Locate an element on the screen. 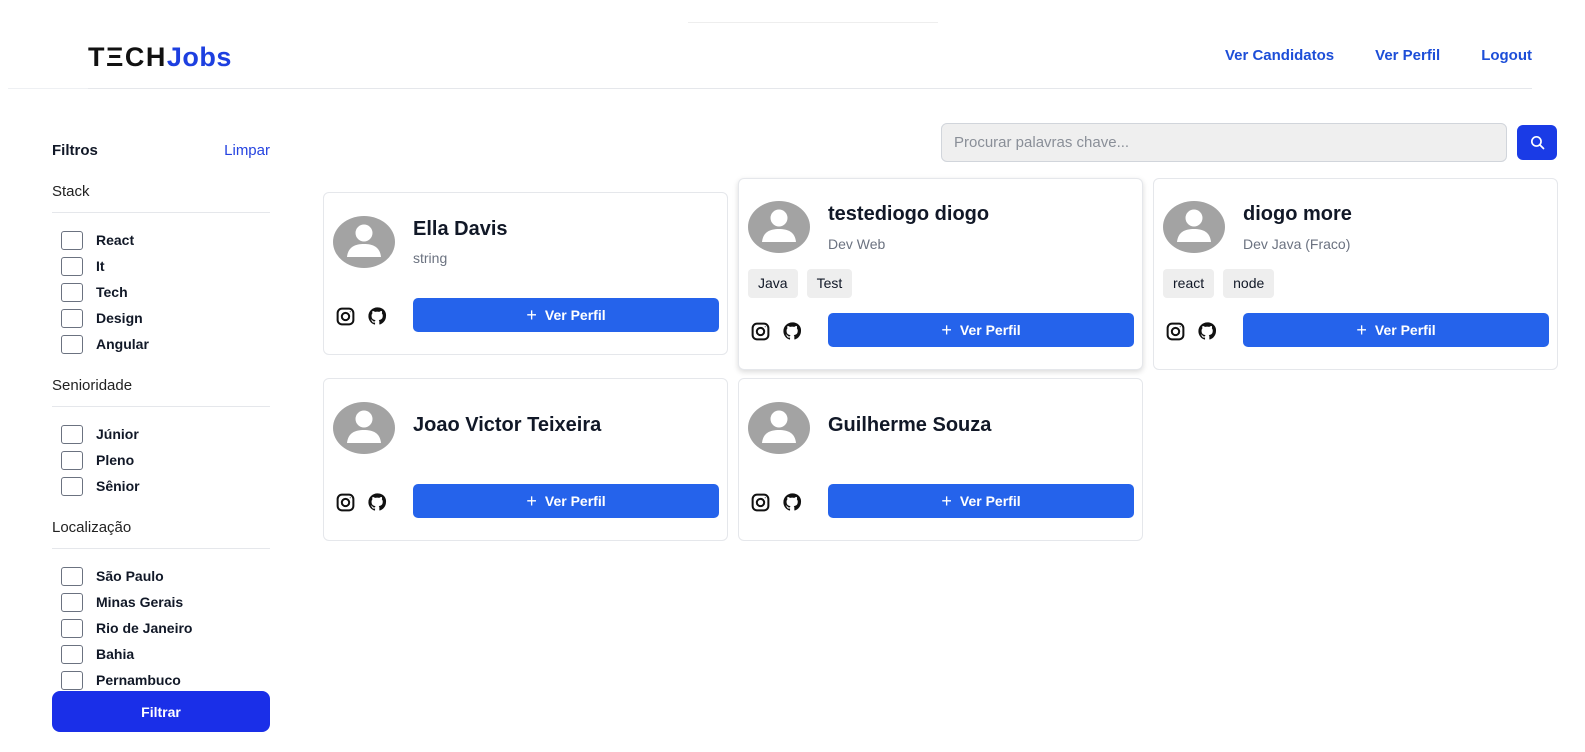 This screenshot has width=1585, height=752. option-label: Pernambuco is located at coordinates (138, 680).